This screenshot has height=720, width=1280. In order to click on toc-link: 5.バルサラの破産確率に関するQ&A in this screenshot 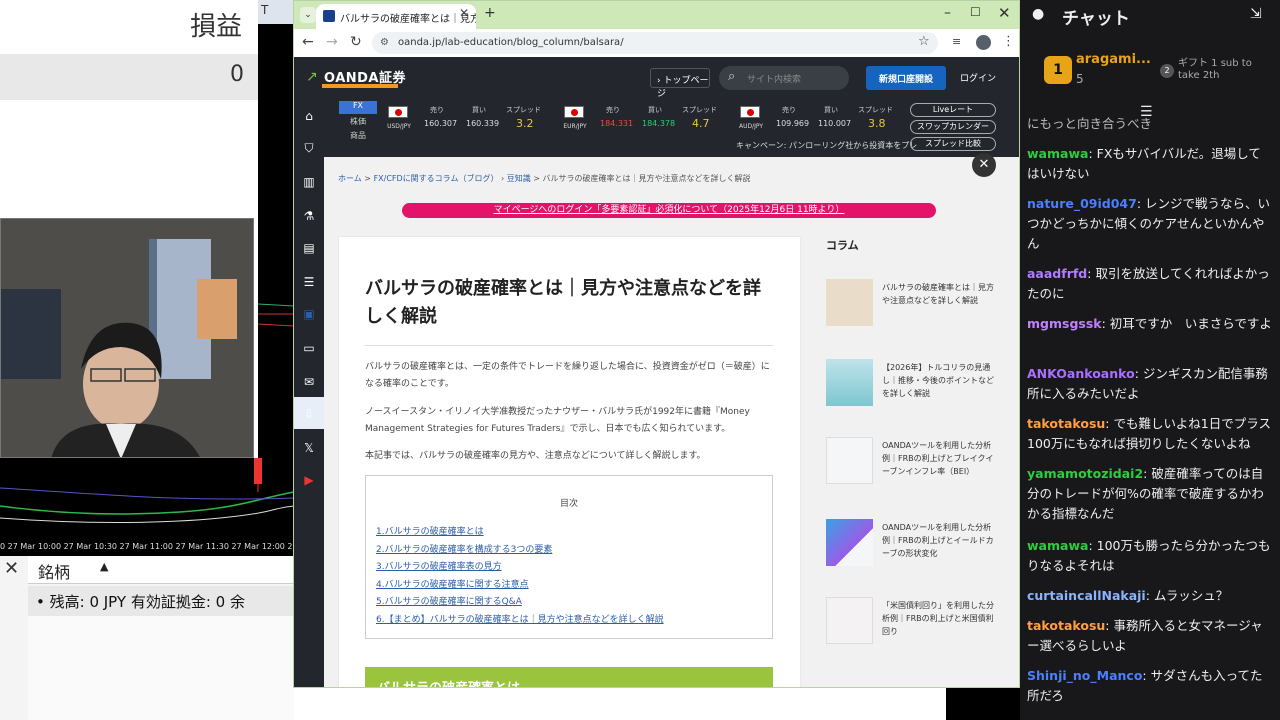, I will do `click(449, 600)`.